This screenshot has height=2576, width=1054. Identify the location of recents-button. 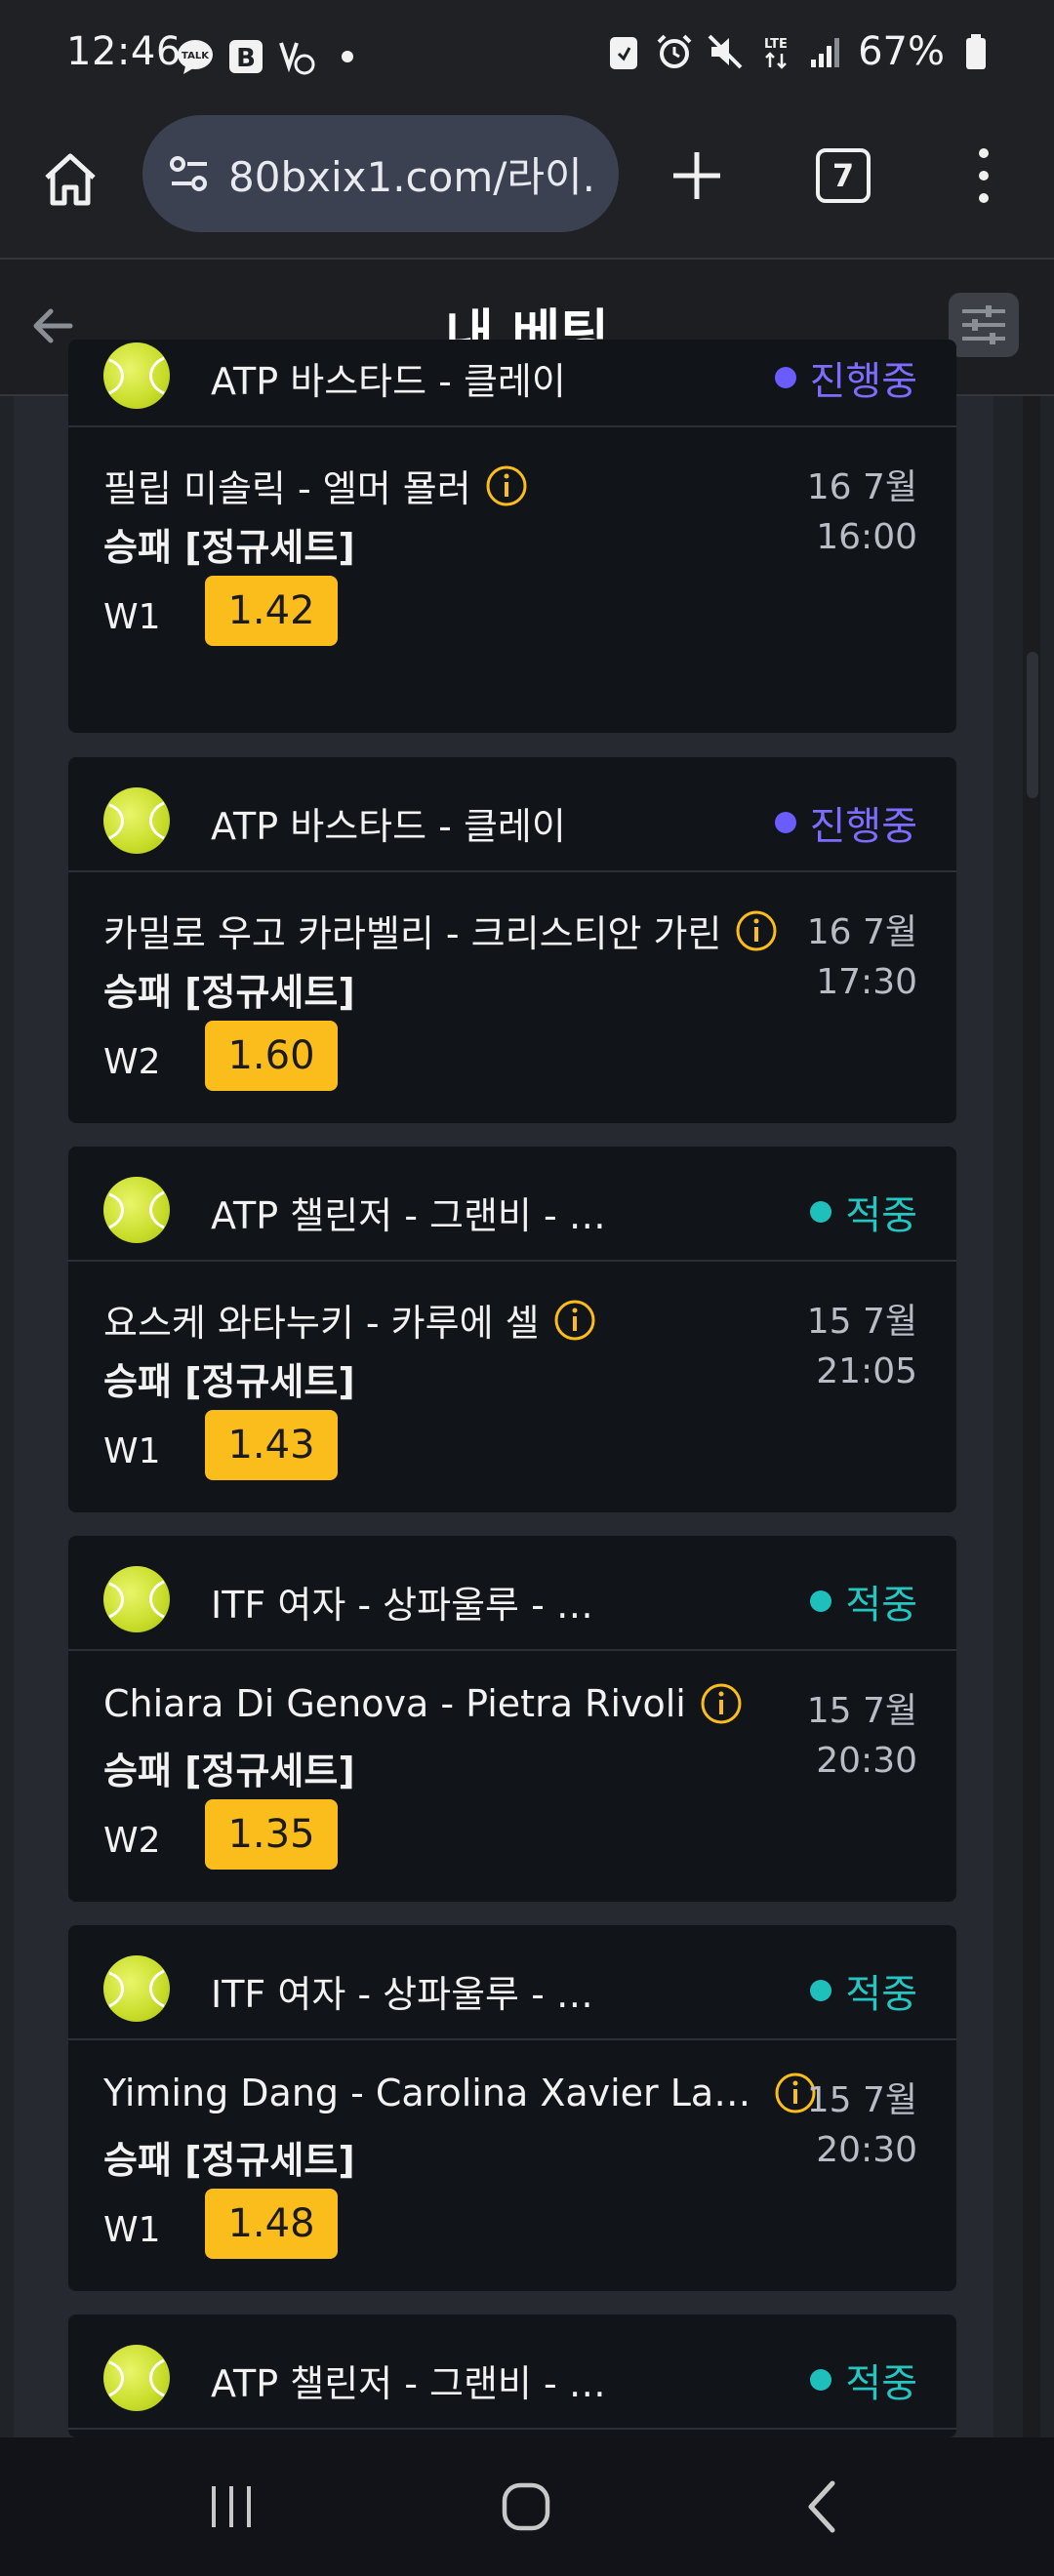
(231, 2507).